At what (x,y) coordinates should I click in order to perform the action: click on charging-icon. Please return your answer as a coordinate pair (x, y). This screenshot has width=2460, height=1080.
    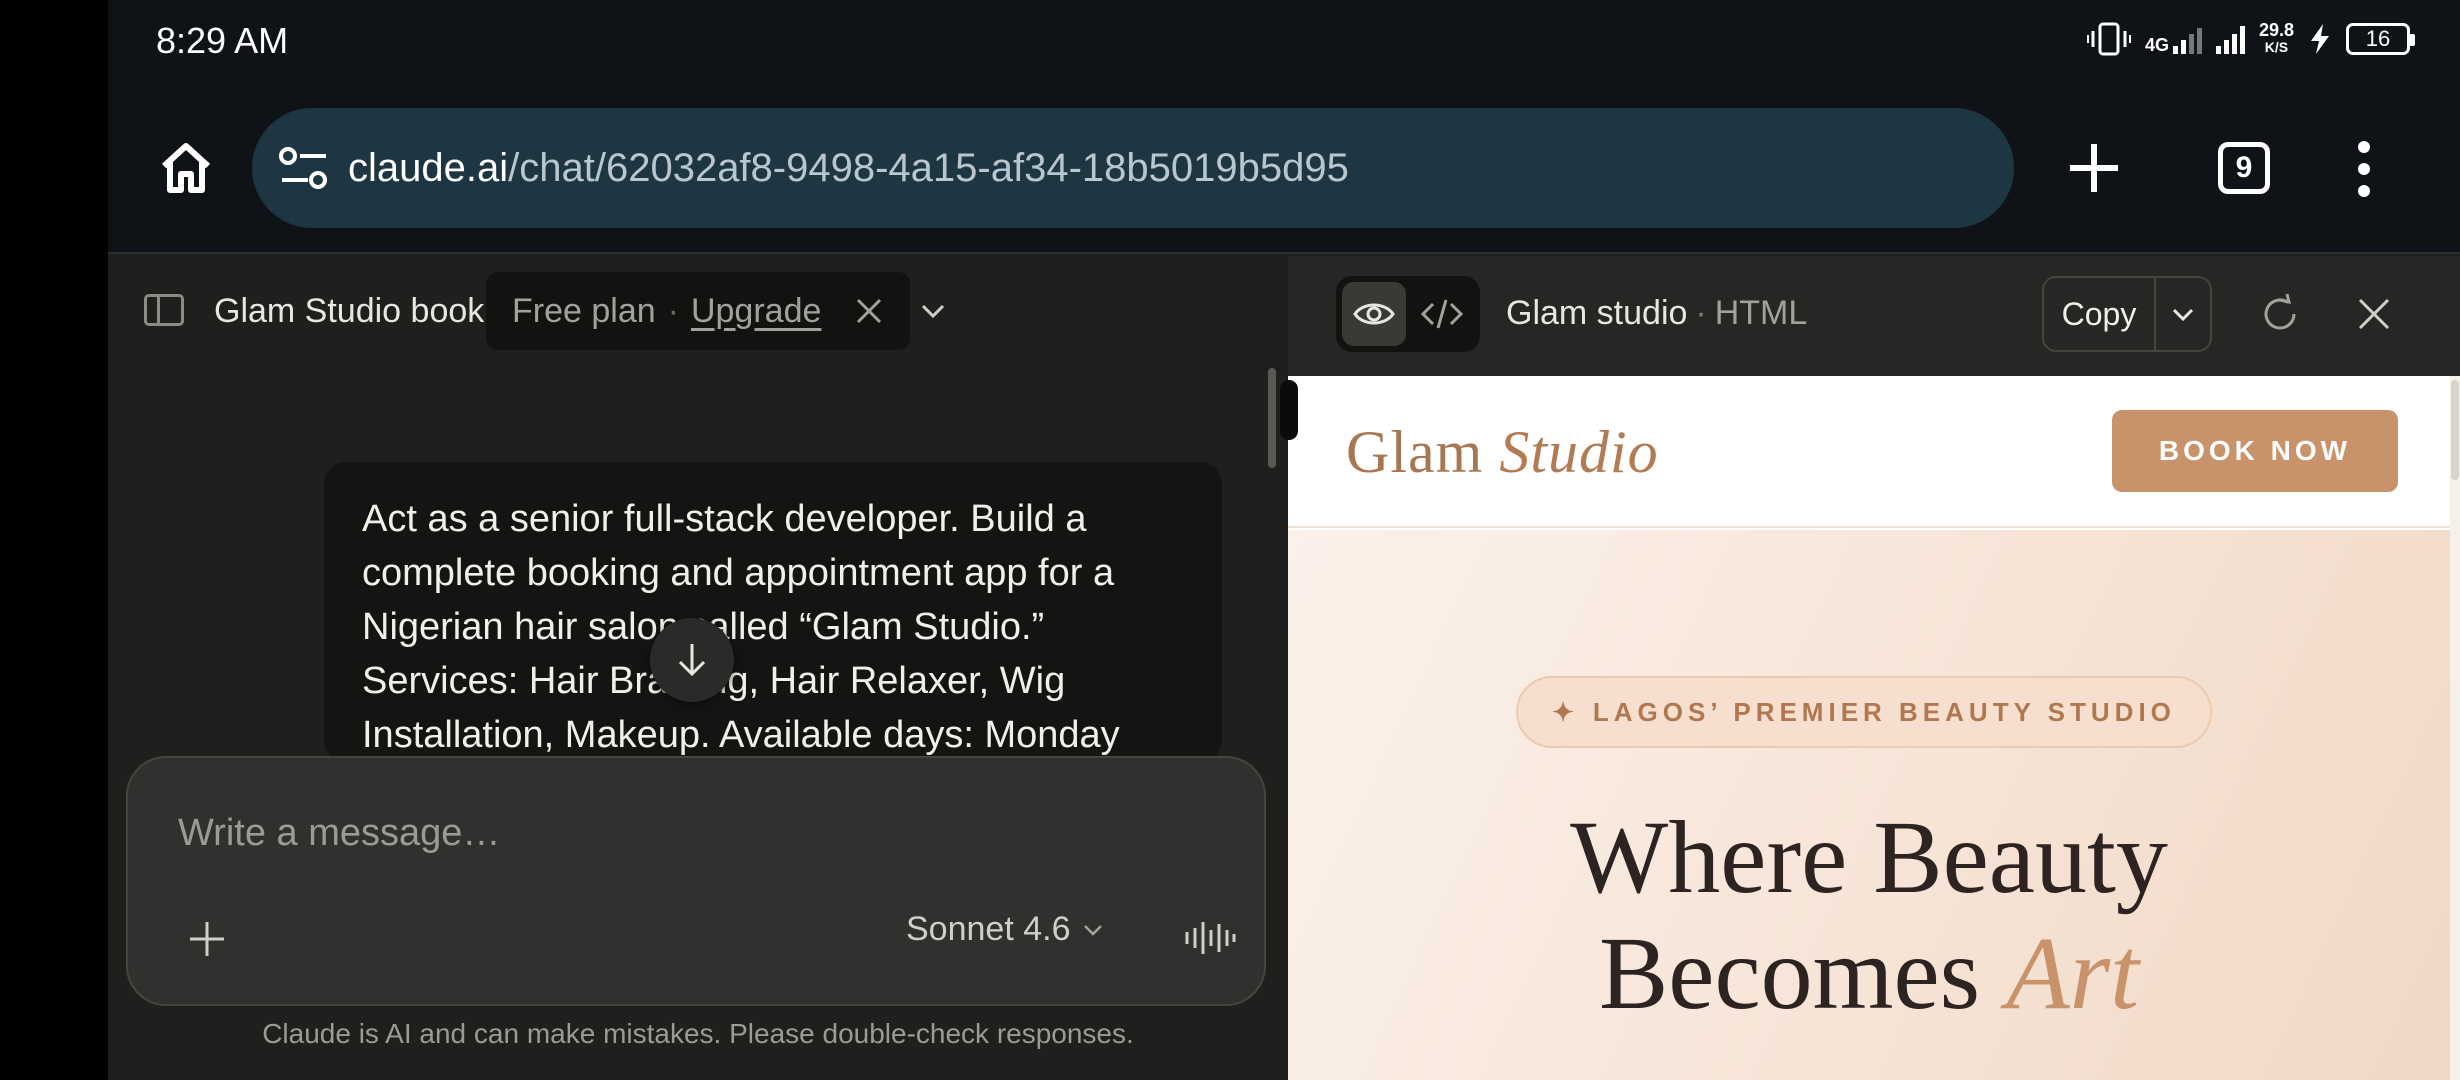
    Looking at the image, I should click on (2320, 39).